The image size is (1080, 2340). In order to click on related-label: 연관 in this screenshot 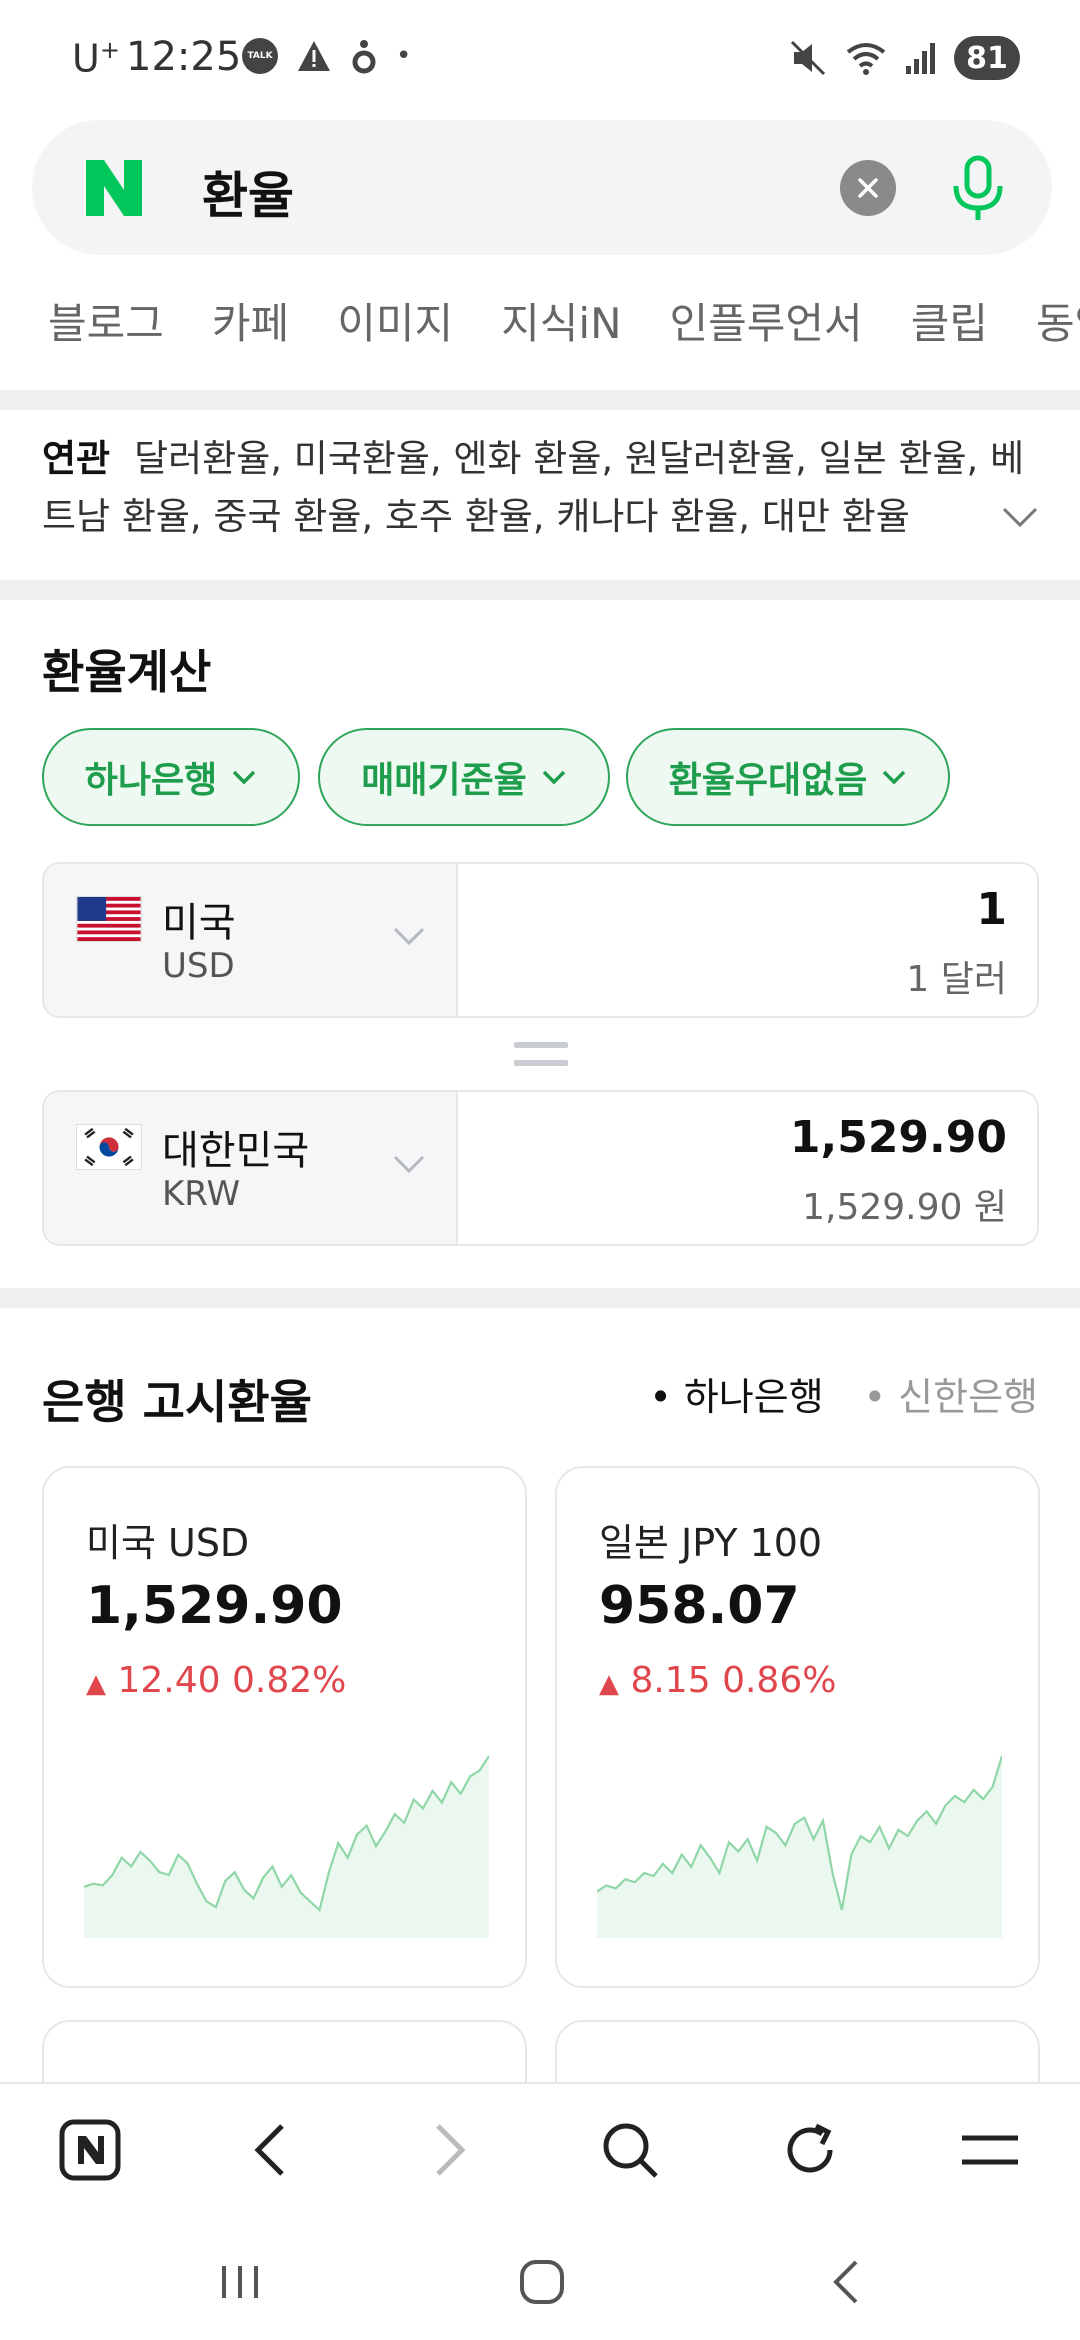, I will do `click(76, 458)`.